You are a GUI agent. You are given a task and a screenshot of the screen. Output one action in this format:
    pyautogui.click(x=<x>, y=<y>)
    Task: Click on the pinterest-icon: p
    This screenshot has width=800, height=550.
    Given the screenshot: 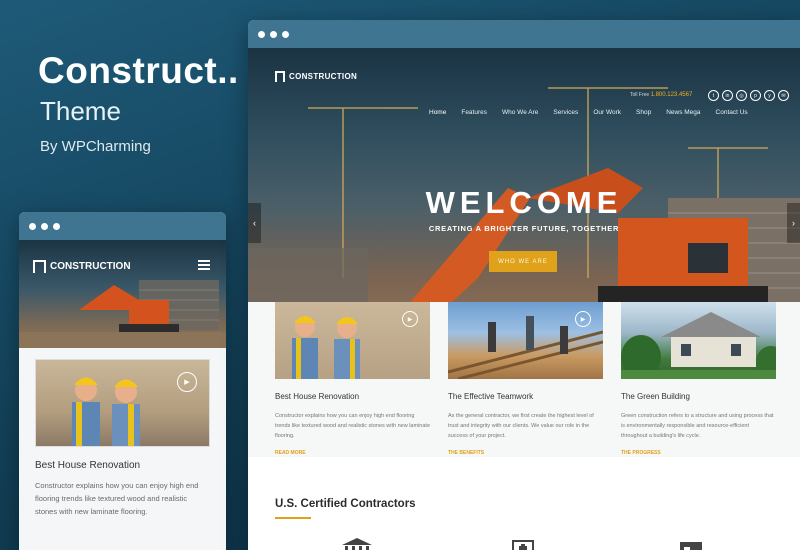 What is the action you would take?
    pyautogui.click(x=755, y=95)
    